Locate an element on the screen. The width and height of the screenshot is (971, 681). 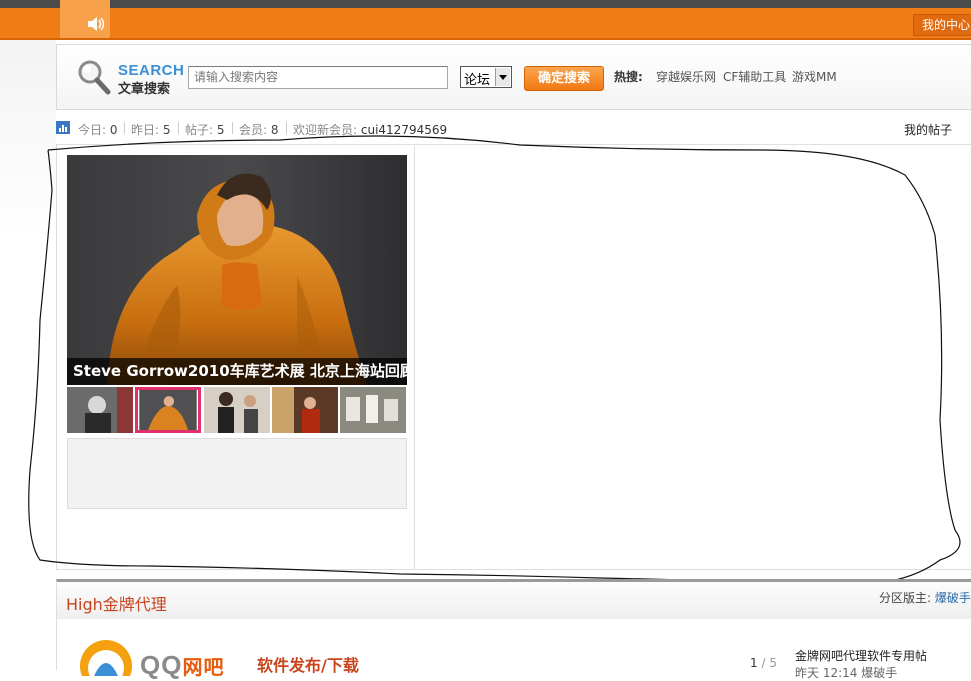
search-logo-en: SEARCH is located at coordinates (151, 70).